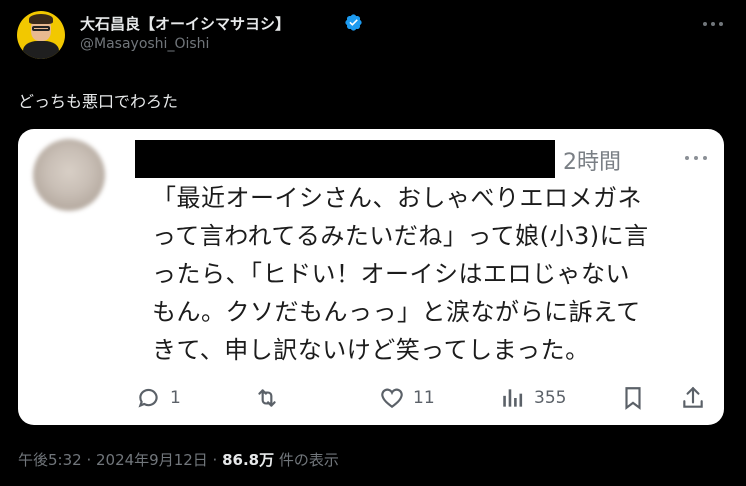  What do you see at coordinates (248, 460) in the screenshot?
I see `tweet-views-count: 86.8万` at bounding box center [248, 460].